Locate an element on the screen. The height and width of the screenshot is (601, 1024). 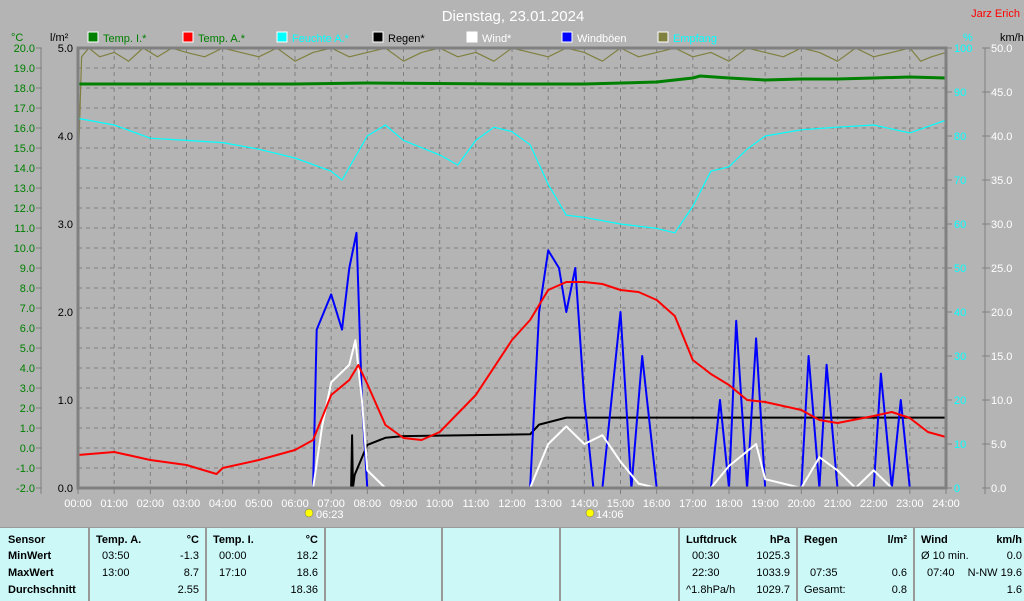
temp-tick-label: 17.0 is located at coordinates (24, 109).